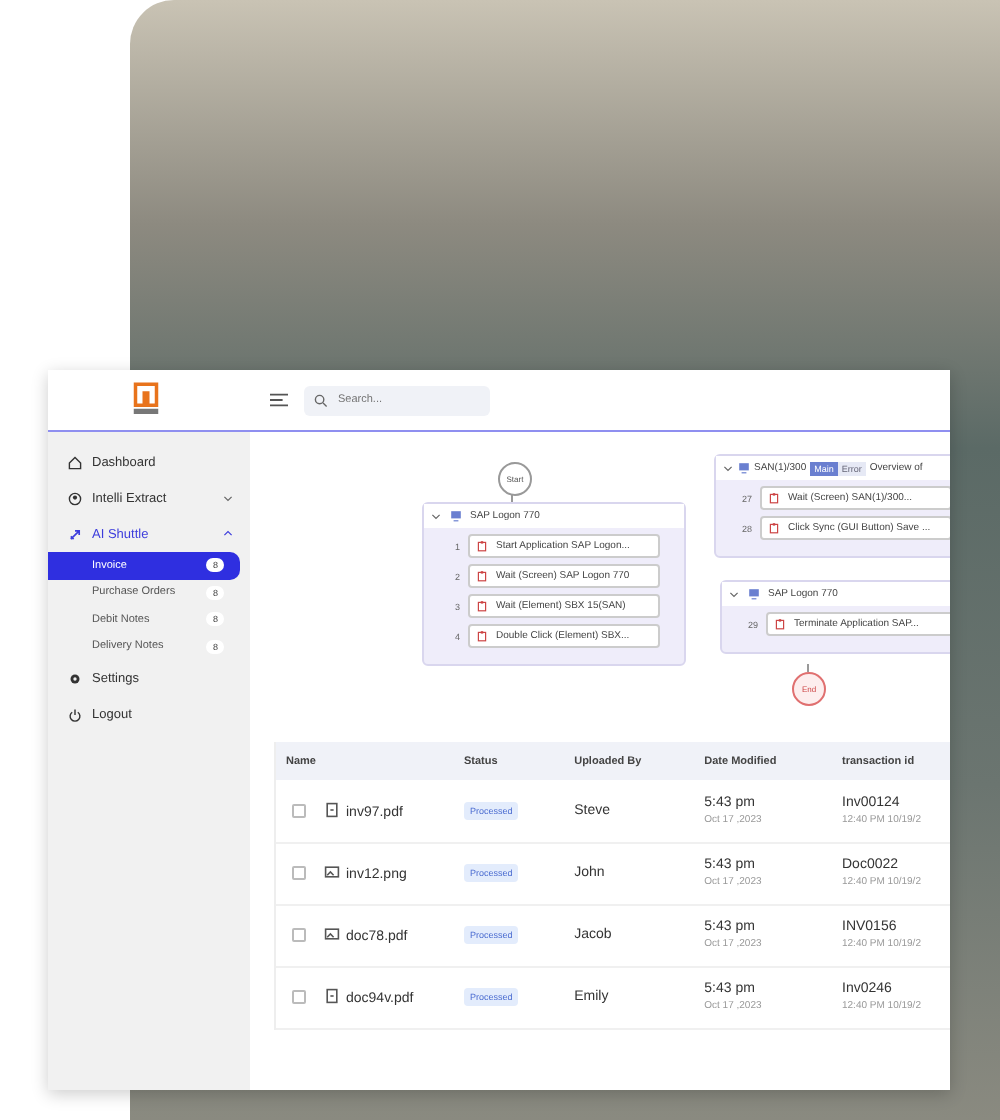 The height and width of the screenshot is (1120, 1000). Describe the element at coordinates (75, 462) in the screenshot. I see `house-icon` at that location.